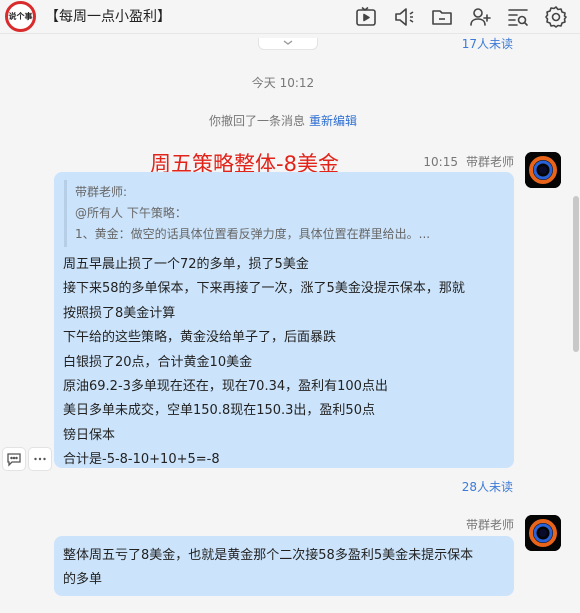 The width and height of the screenshot is (580, 613). I want to click on recall-notice: 你撤回了一条消息 重新编辑, so click(283, 120).